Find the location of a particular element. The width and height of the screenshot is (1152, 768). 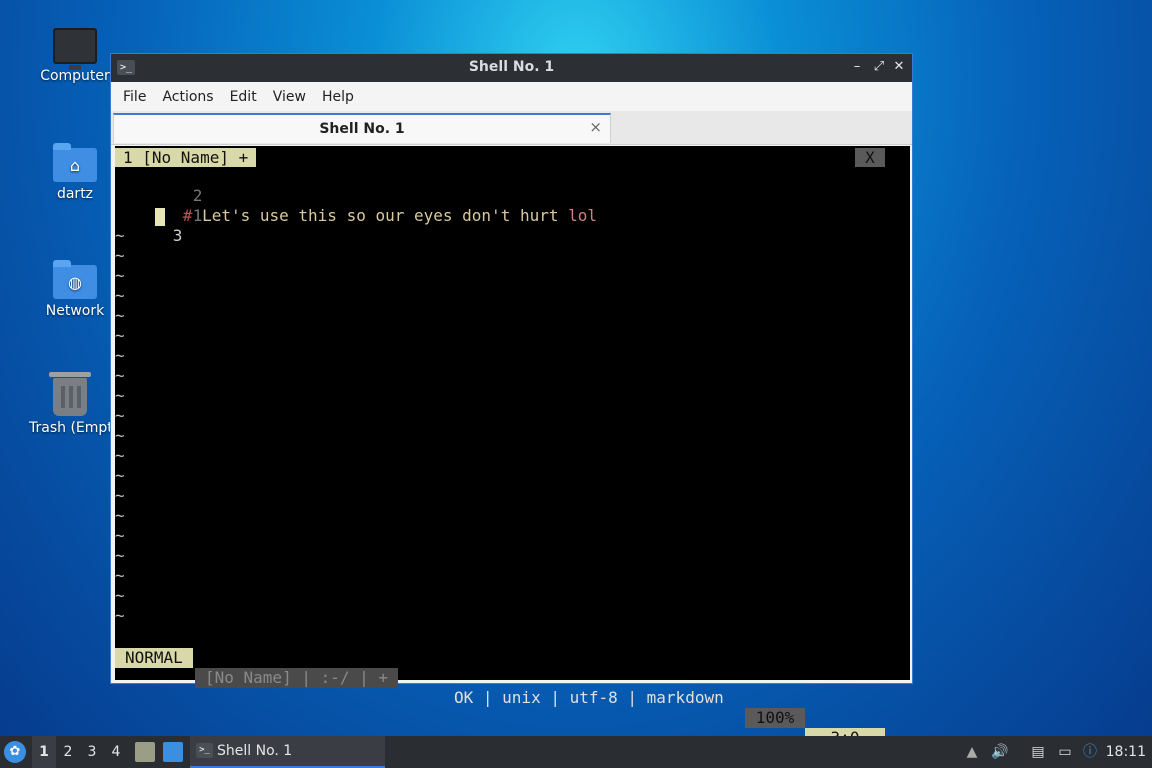

taskbar: ✿ 1 2 3 4 >_ Shell No. 1 ▲ 🔊 ▤ ▭ ⓘ 18:11 is located at coordinates (576, 752).